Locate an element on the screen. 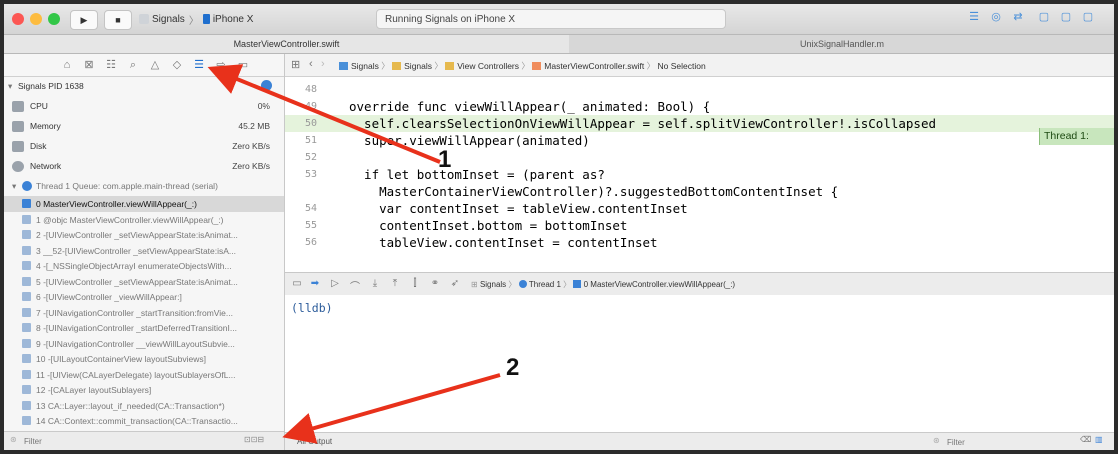 The width and height of the screenshot is (1118, 454). line-number: 48 is located at coordinates (310, 89).